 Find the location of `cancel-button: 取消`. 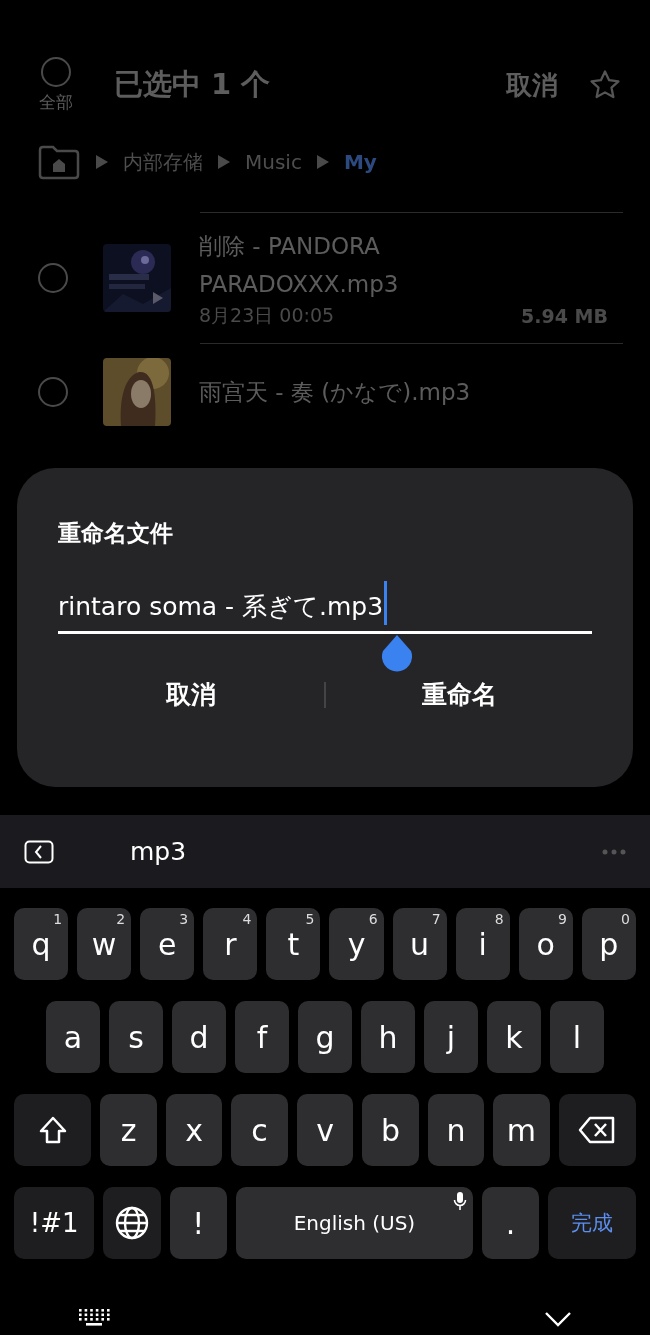

cancel-button: 取消 is located at coordinates (191, 694).